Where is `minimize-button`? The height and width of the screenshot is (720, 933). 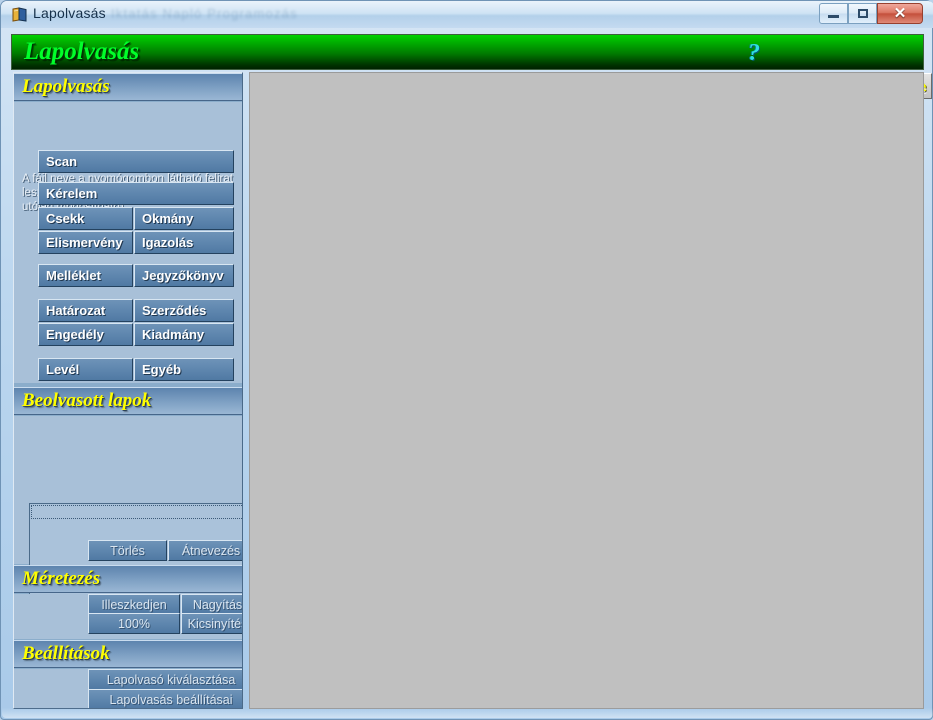
minimize-button is located at coordinates (833, 13).